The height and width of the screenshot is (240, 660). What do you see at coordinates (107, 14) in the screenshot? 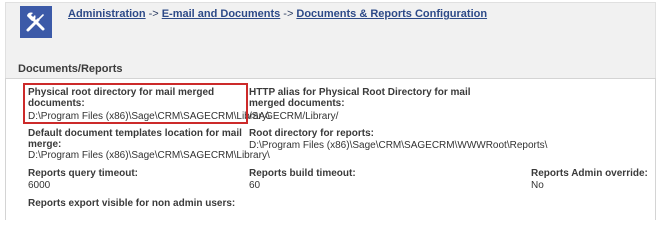
I see `breadcrumb-administration-link: Administration` at bounding box center [107, 14].